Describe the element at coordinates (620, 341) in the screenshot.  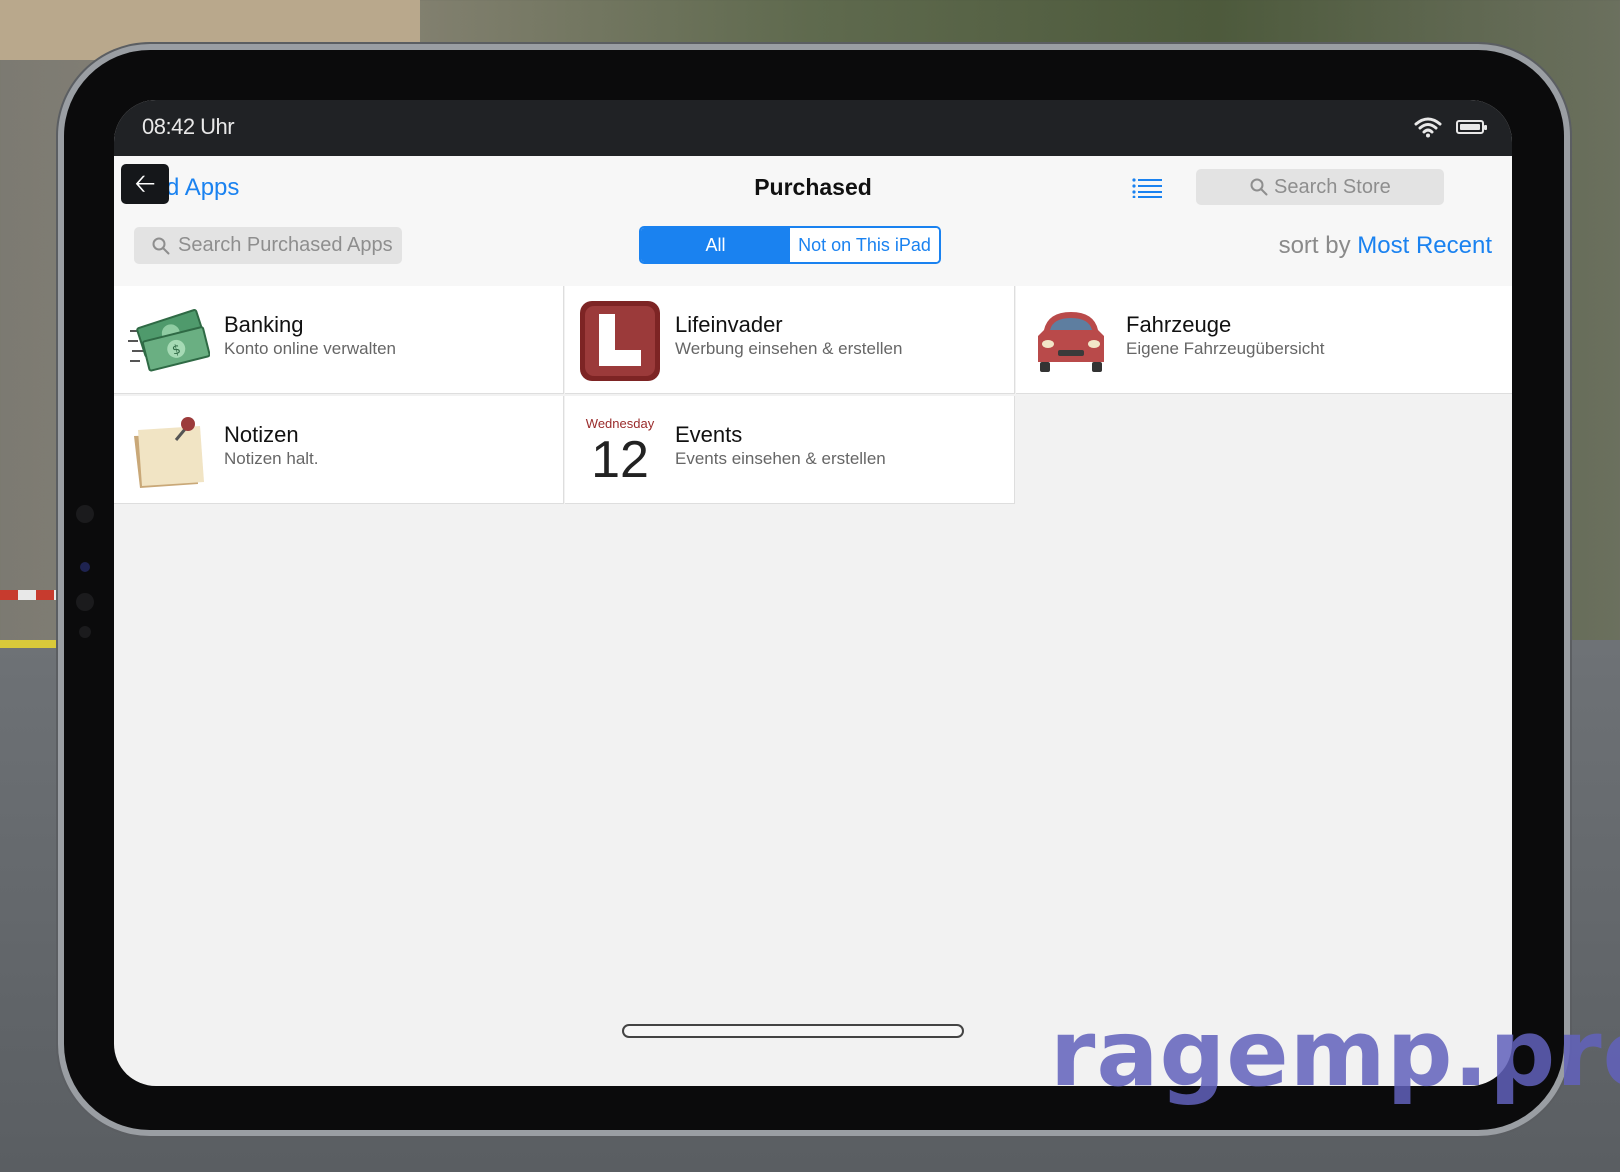
I see `lifeinvader-icon` at that location.